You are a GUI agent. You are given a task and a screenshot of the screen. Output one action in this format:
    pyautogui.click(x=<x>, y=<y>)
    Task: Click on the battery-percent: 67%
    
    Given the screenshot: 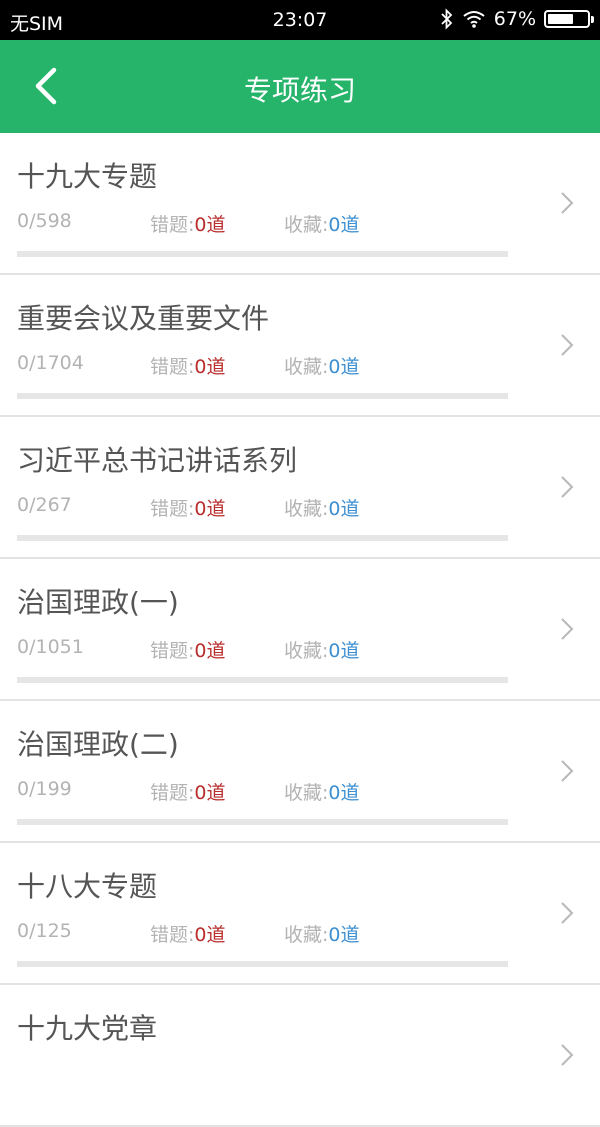 What is the action you would take?
    pyautogui.click(x=514, y=19)
    